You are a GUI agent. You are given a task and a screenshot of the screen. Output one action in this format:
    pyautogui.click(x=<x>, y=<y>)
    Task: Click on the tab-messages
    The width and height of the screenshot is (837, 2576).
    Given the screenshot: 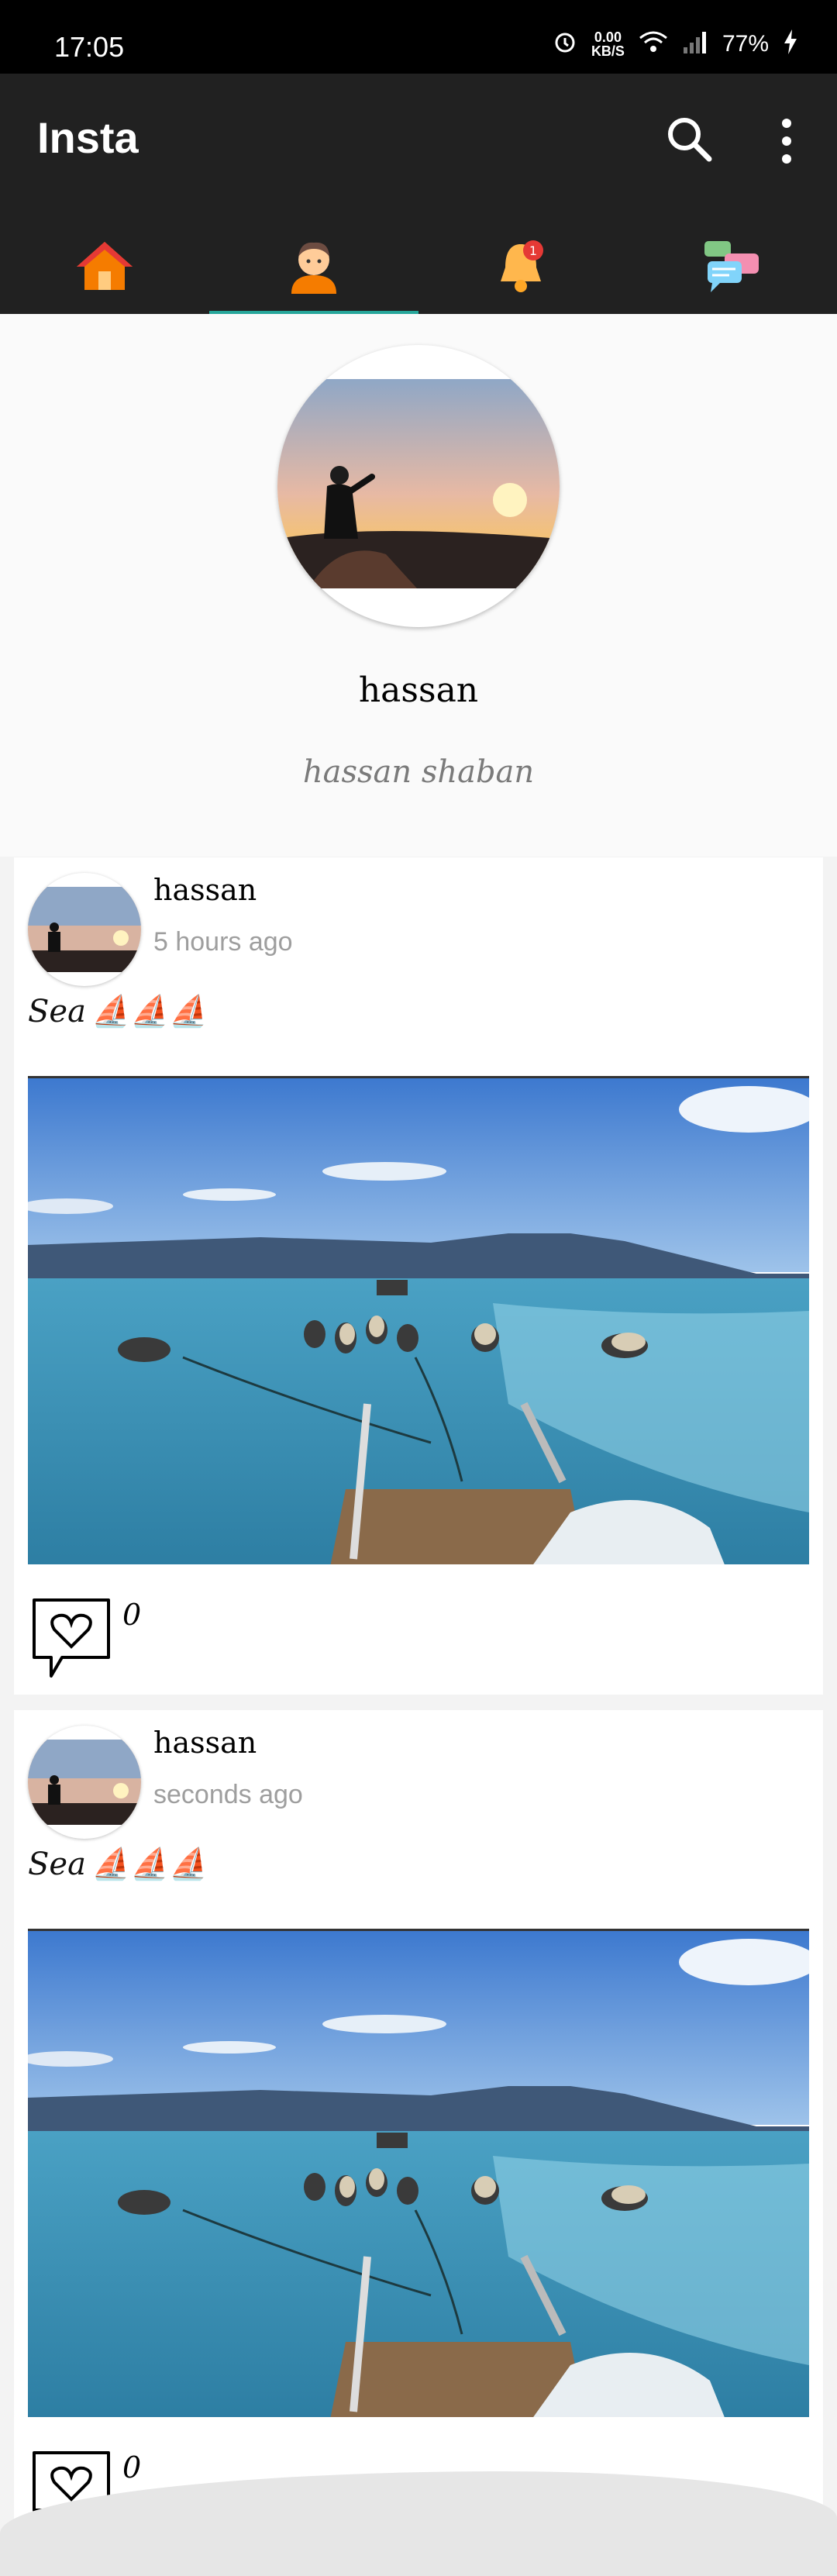 What is the action you would take?
    pyautogui.click(x=732, y=267)
    